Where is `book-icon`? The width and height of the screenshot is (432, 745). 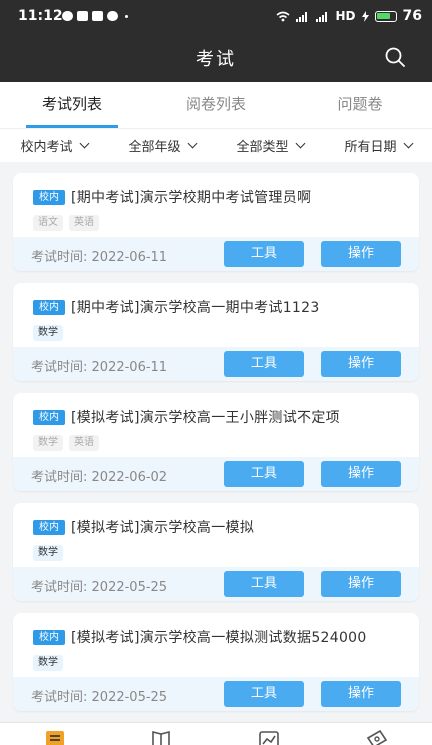 book-icon is located at coordinates (161, 737).